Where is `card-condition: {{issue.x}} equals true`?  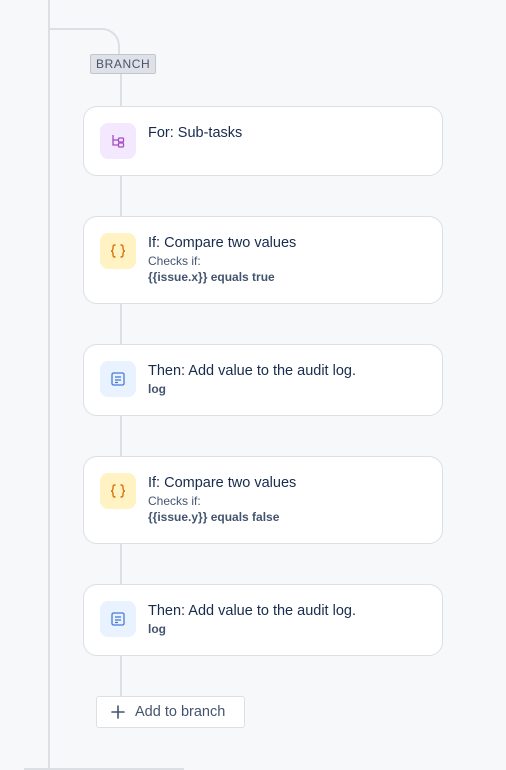
card-condition: {{issue.x}} equals true is located at coordinates (211, 277).